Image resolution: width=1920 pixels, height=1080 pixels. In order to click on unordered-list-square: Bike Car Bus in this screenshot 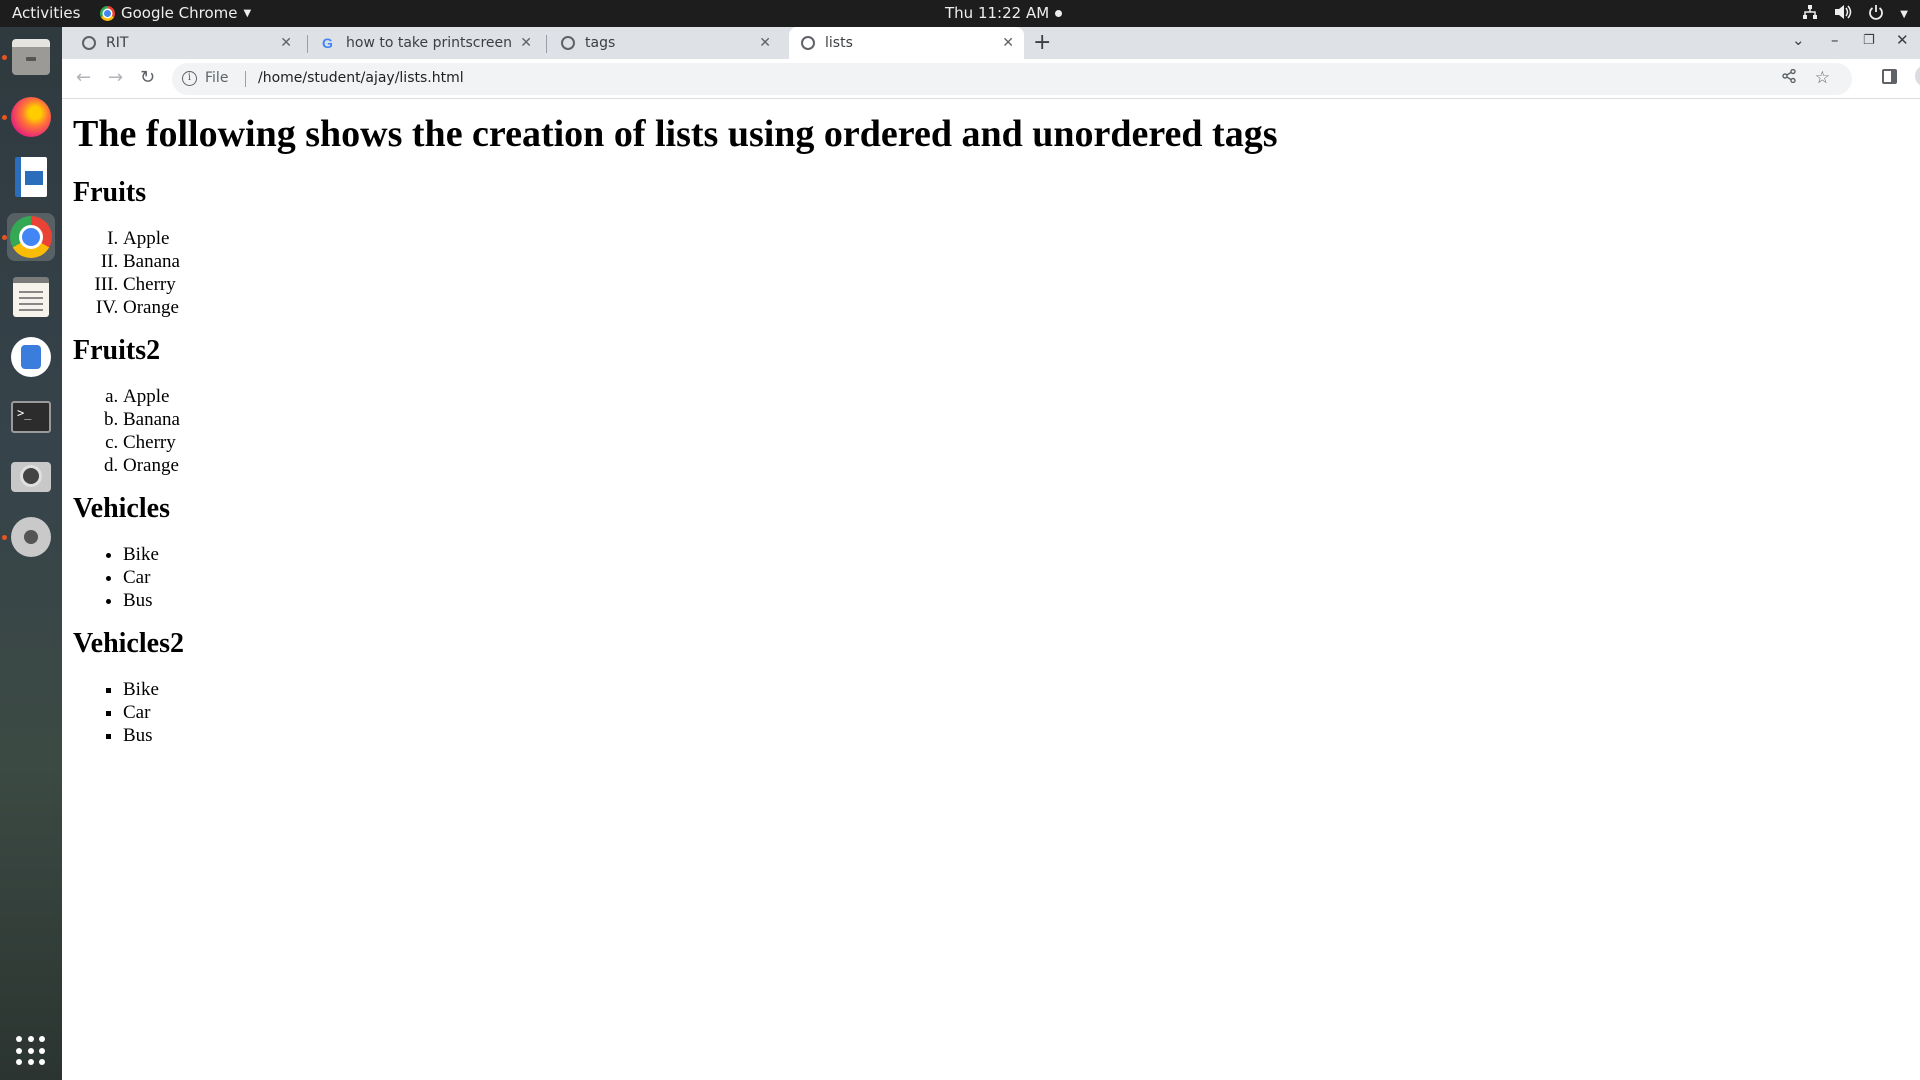, I will do `click(991, 712)`.